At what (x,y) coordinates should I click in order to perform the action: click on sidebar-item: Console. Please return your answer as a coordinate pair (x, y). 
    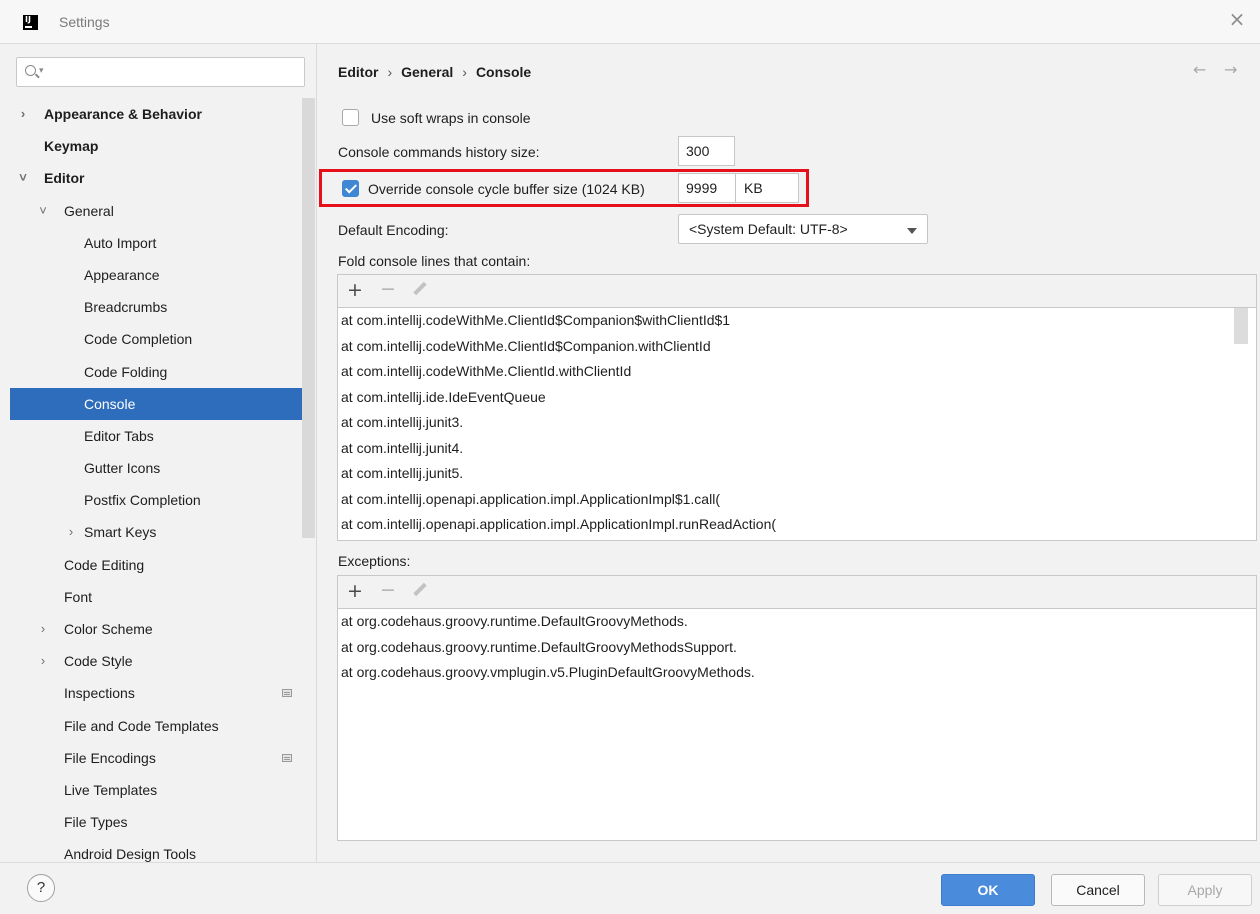
    Looking at the image, I should click on (156, 403).